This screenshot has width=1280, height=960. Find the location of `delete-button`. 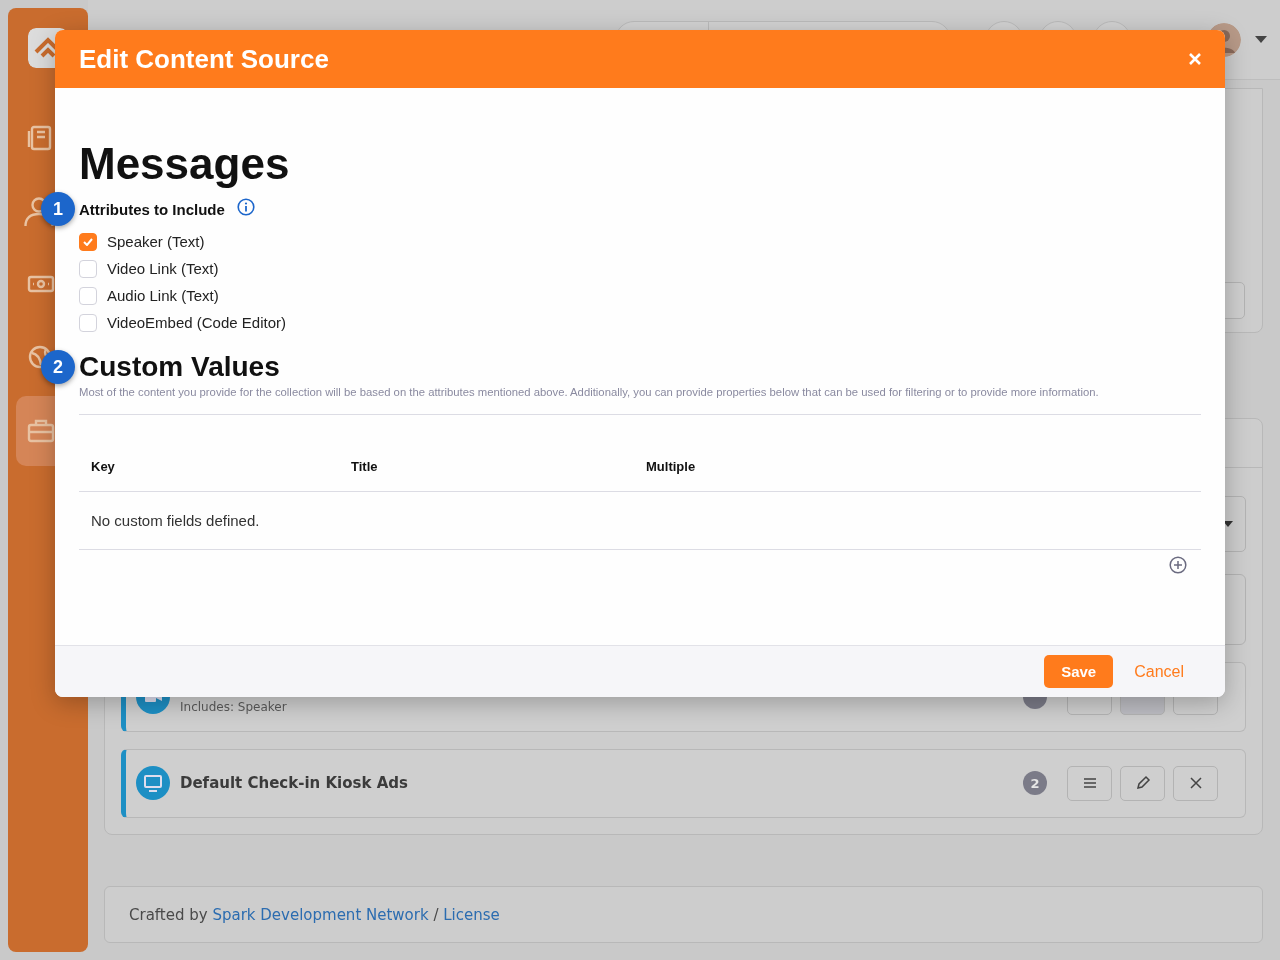

delete-button is located at coordinates (1195, 783).